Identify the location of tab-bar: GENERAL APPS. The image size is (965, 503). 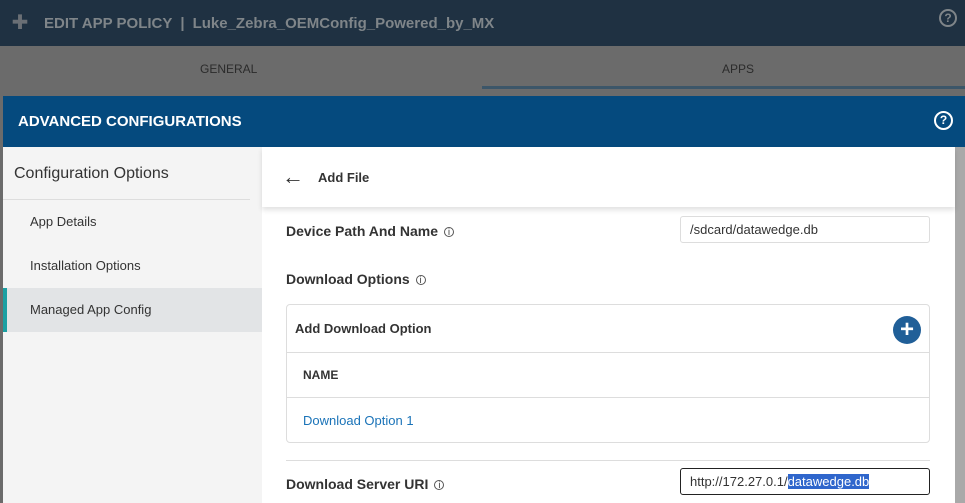
(482, 69).